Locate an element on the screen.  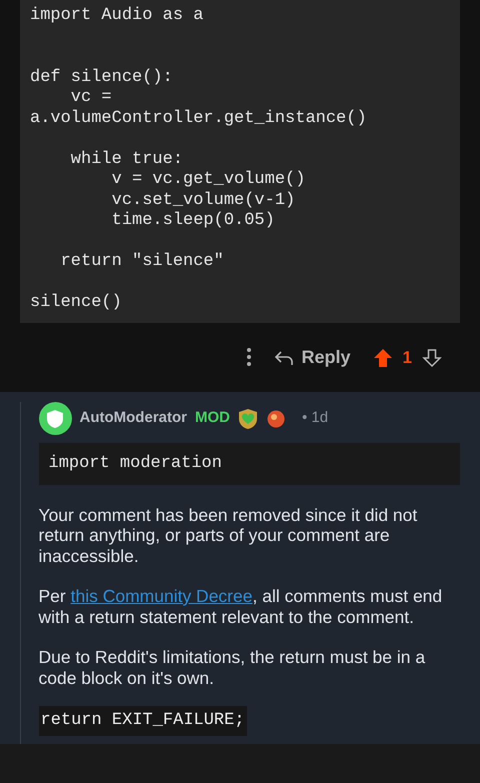
gem-award-icon is located at coordinates (276, 418).